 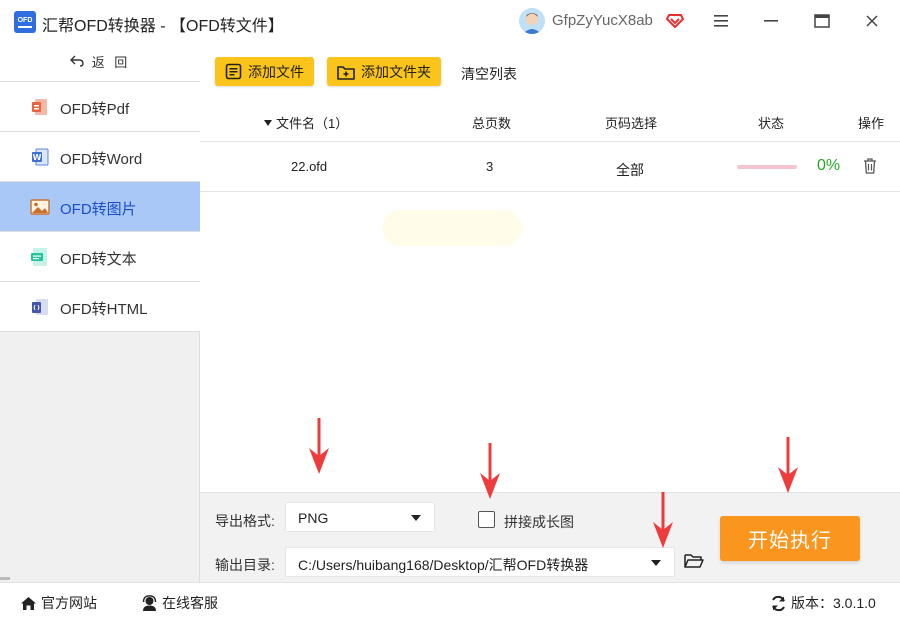 I want to click on add-folder-label: 添加文件夹, so click(x=396, y=71).